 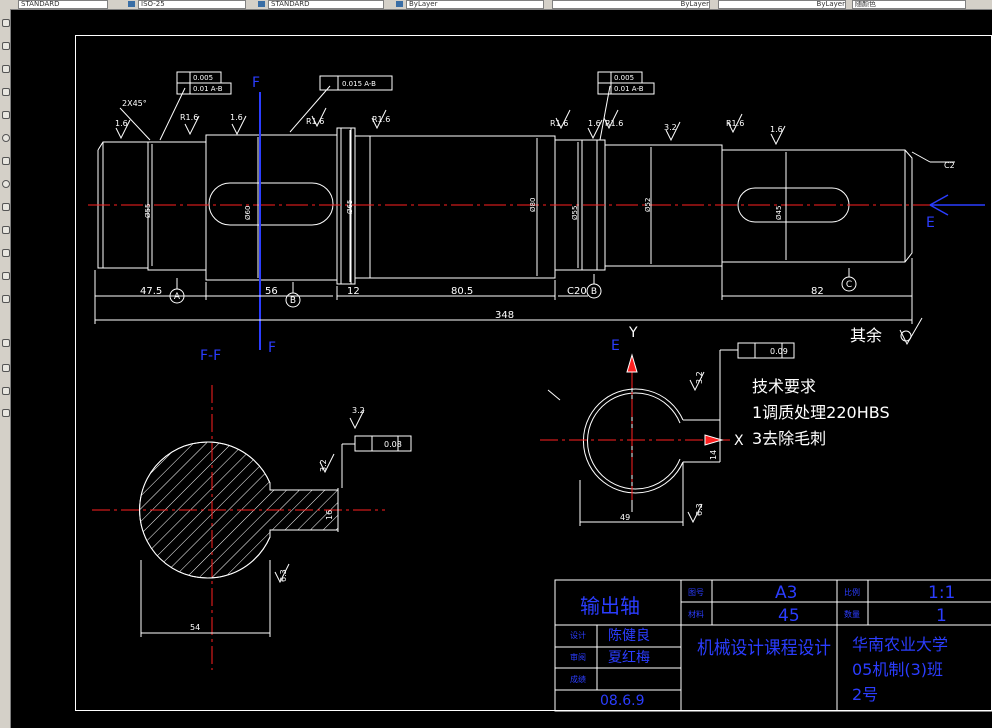 I want to click on datum-b: B, so click(x=293, y=301).